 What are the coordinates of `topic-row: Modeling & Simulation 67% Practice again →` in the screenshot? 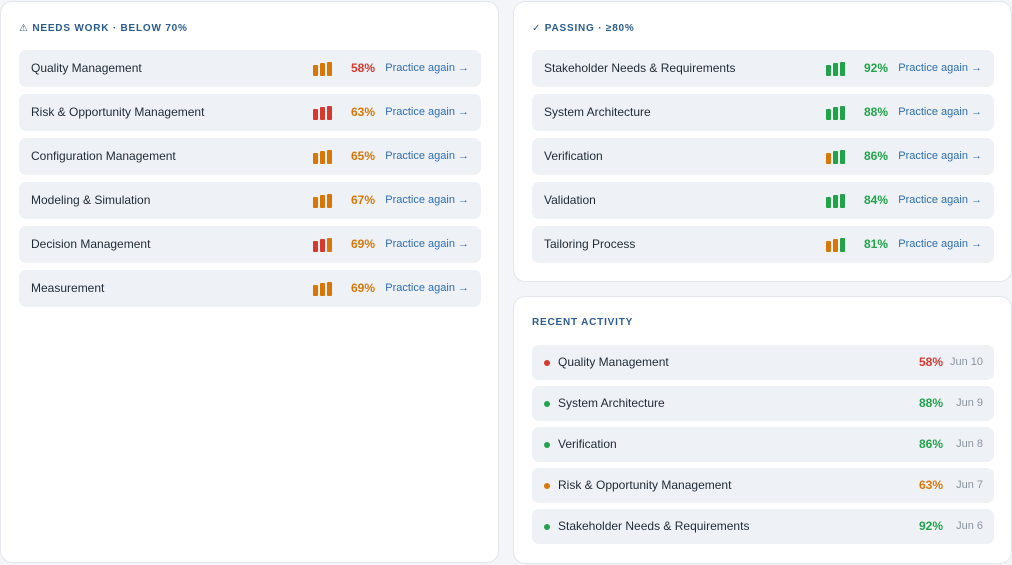 It's located at (250, 200).